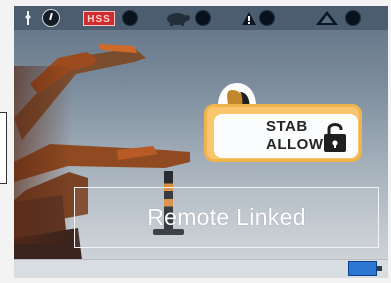 The width and height of the screenshot is (391, 283). I want to click on turtle-icon, so click(177, 18).